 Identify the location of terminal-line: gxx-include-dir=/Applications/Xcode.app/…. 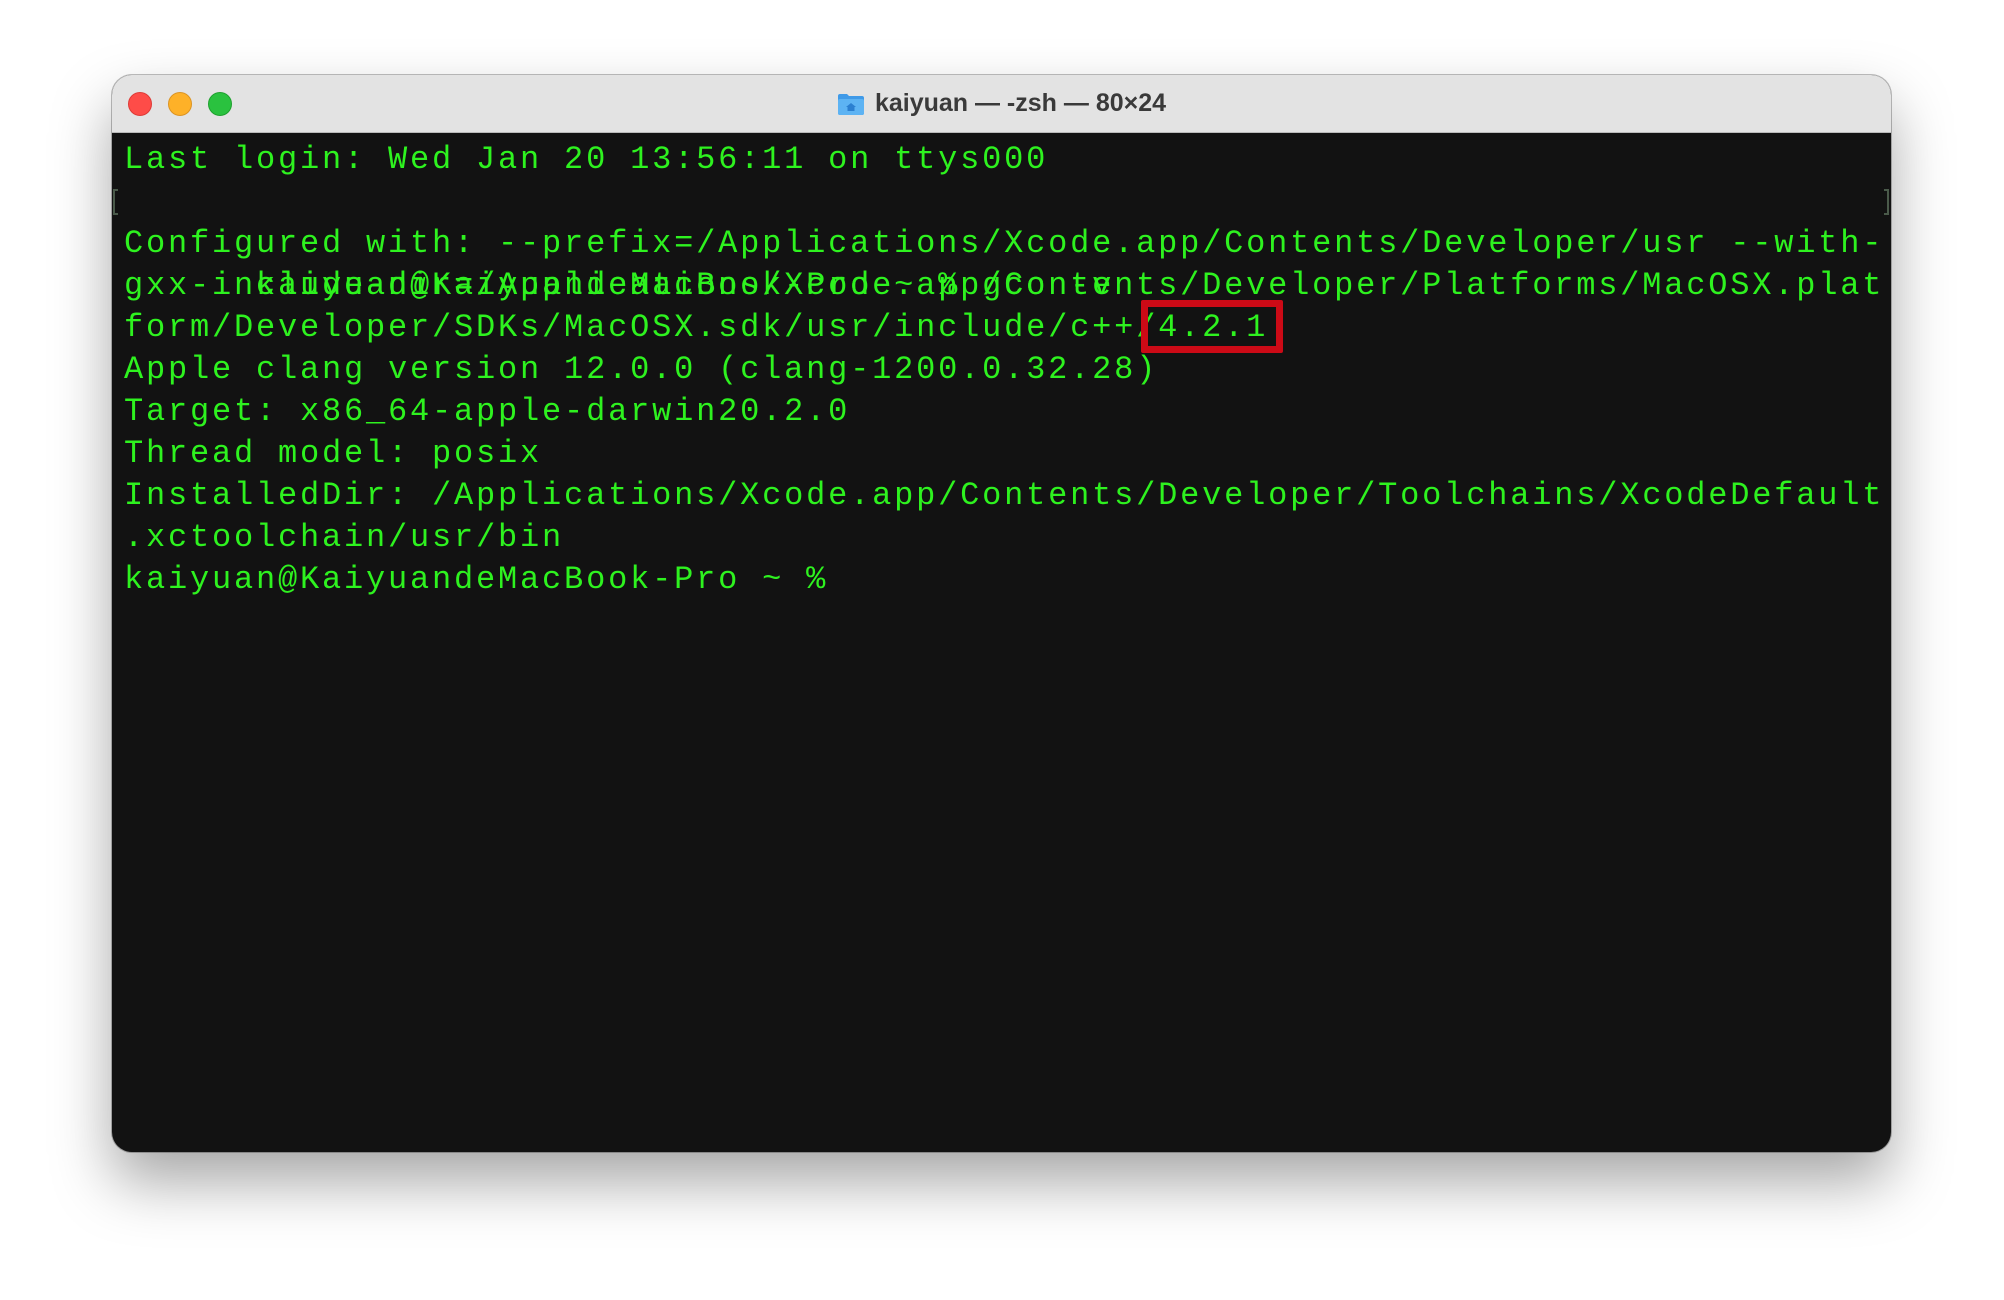
(1004, 285).